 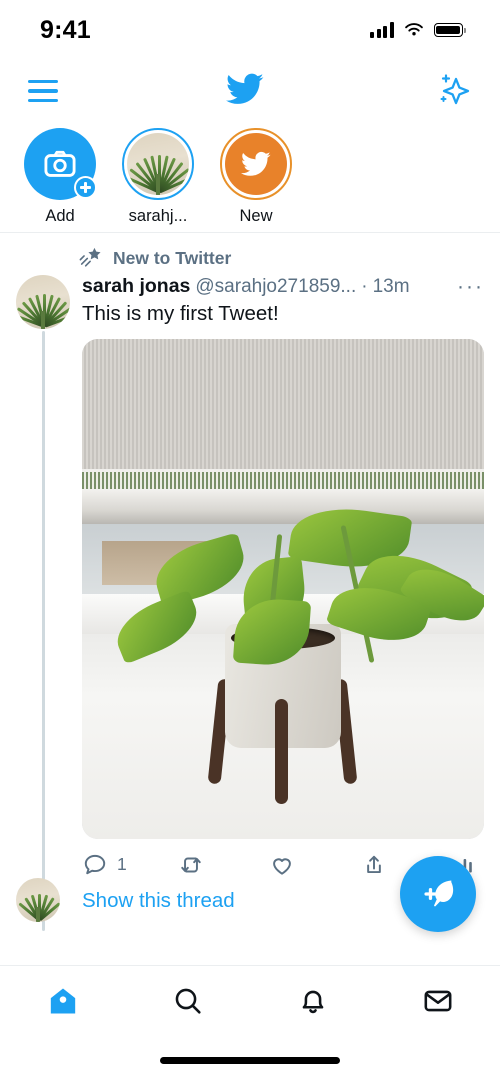 What do you see at coordinates (191, 865) in the screenshot?
I see `retweet-icon` at bounding box center [191, 865].